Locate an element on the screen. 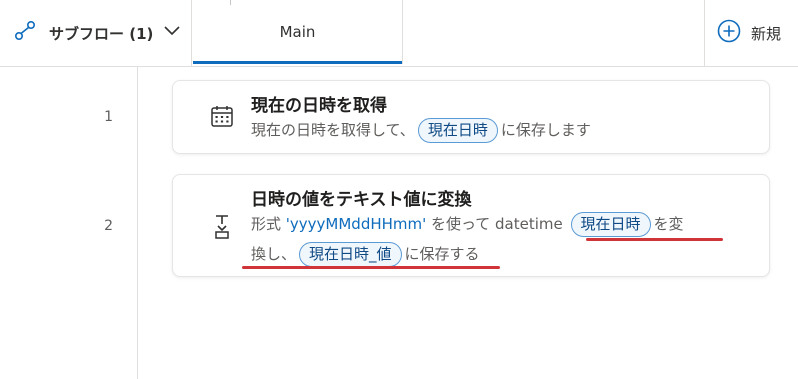 Image resolution: width=798 pixels, height=379 pixels. desc-text: に保存します is located at coordinates (545, 130).